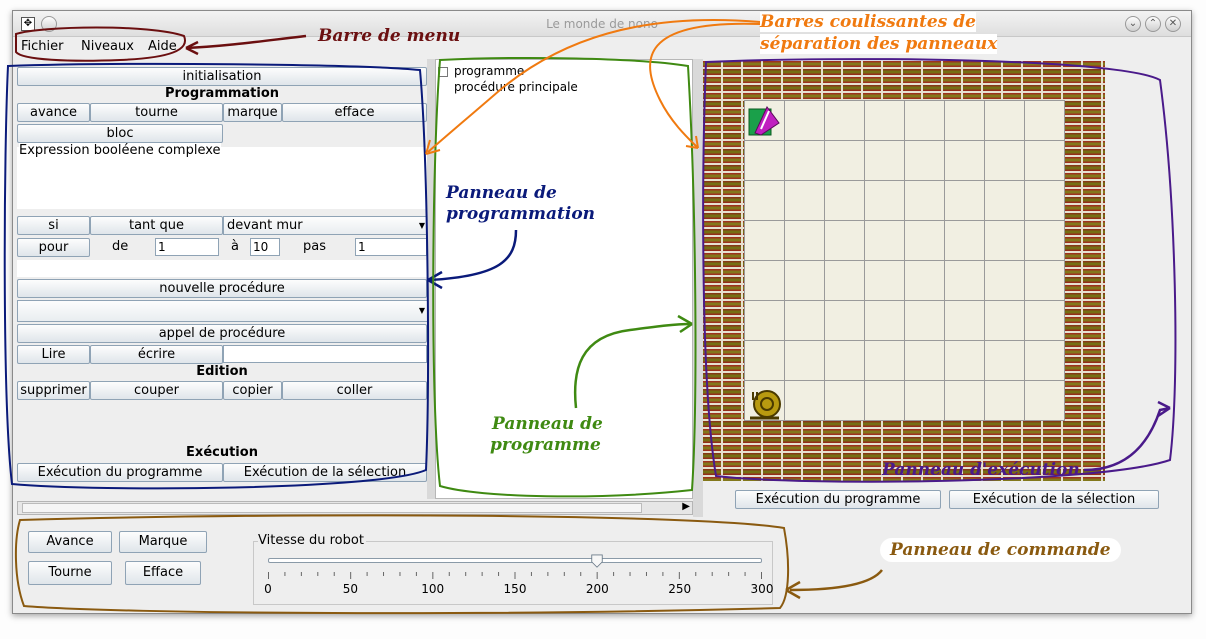  I want to click on speed-tick-label: 200, so click(597, 589).